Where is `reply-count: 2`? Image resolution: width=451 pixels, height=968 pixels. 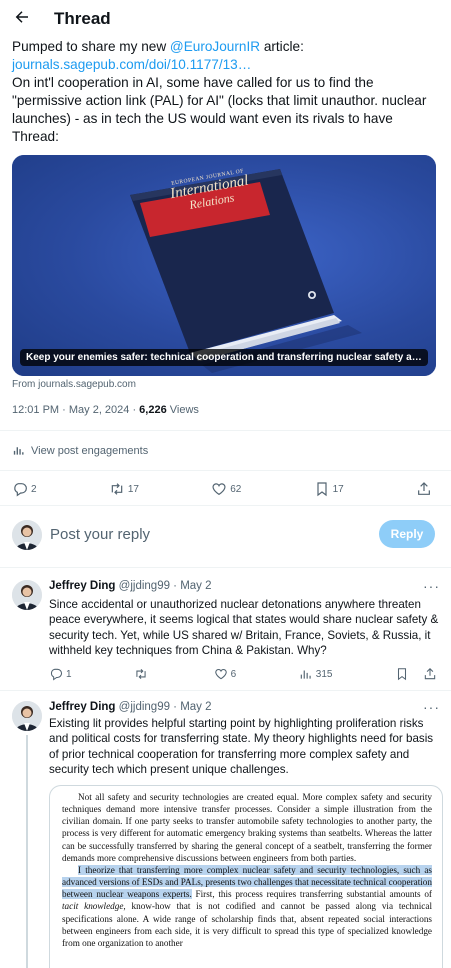
reply-count: 2 is located at coordinates (34, 489).